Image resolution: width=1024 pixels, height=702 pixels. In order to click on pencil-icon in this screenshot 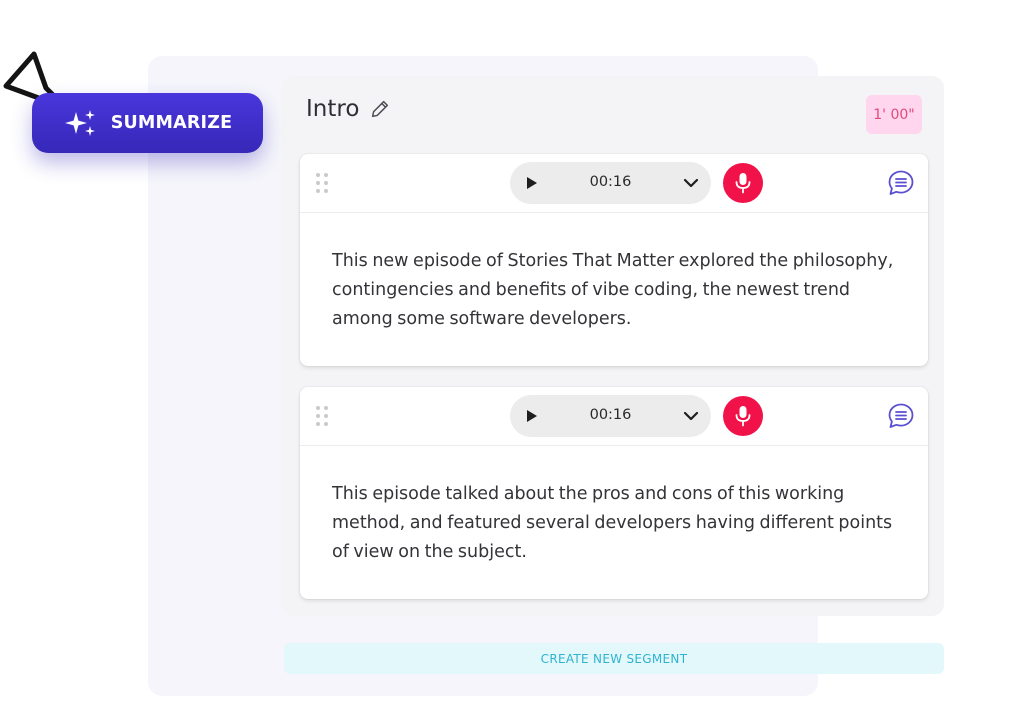, I will do `click(380, 109)`.